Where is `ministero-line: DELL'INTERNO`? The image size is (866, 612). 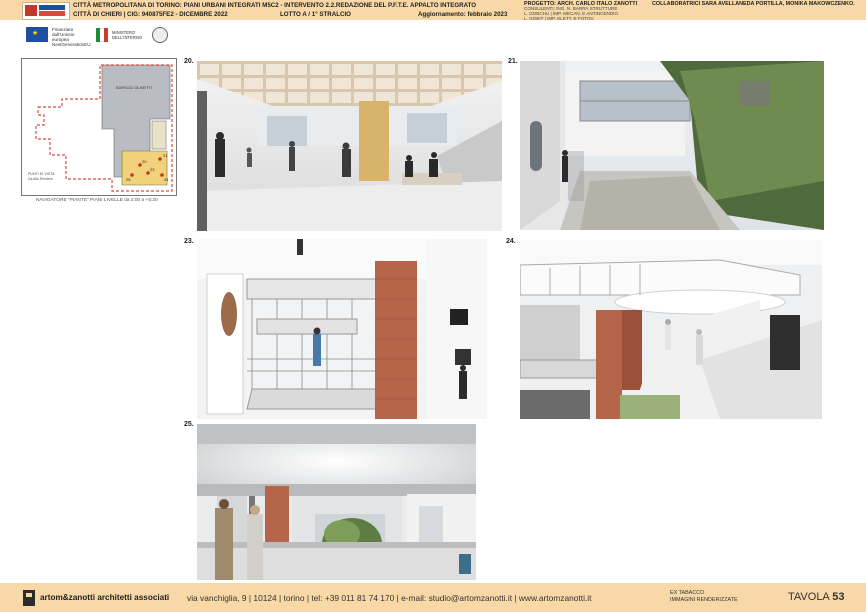 ministero-line: DELL'INTERNO is located at coordinates (127, 37).